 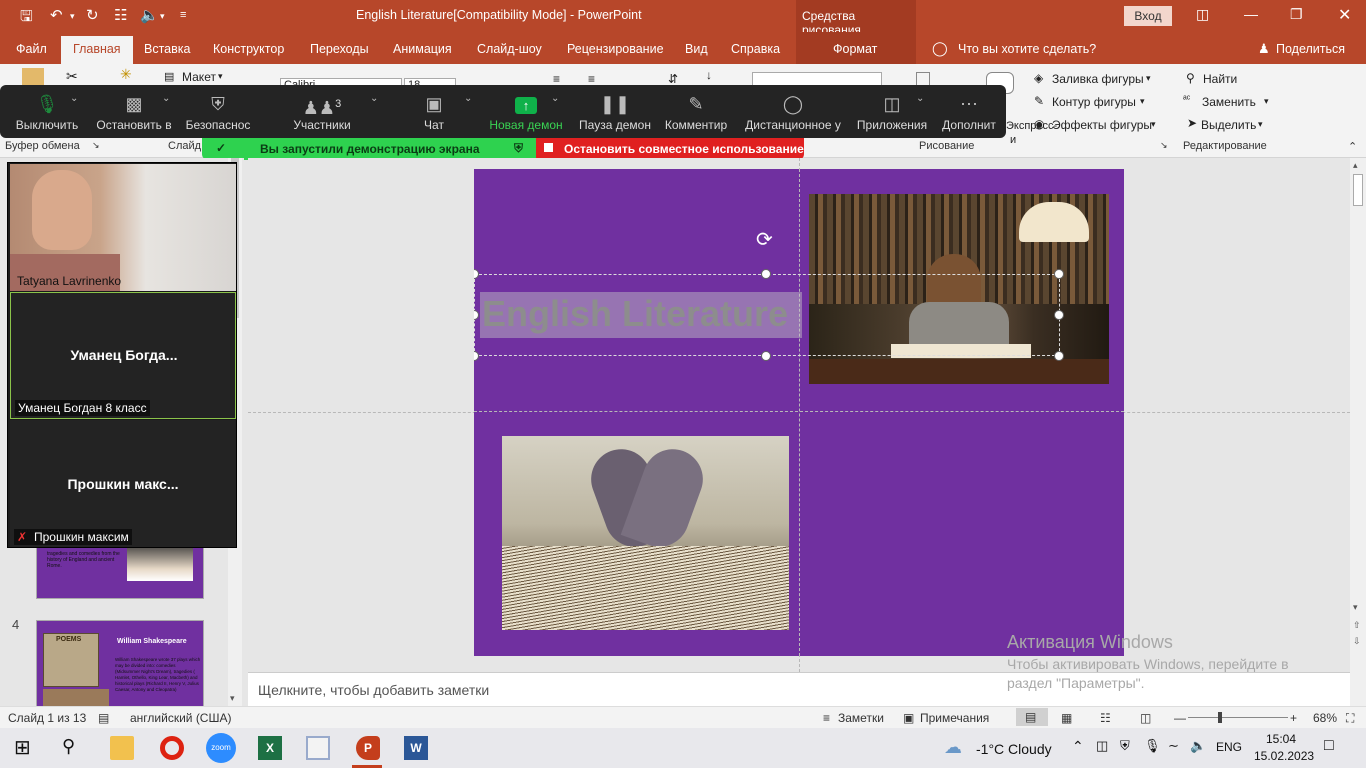 What do you see at coordinates (1260, 124) in the screenshot?
I see `select-dropdown-icon: ▾` at bounding box center [1260, 124].